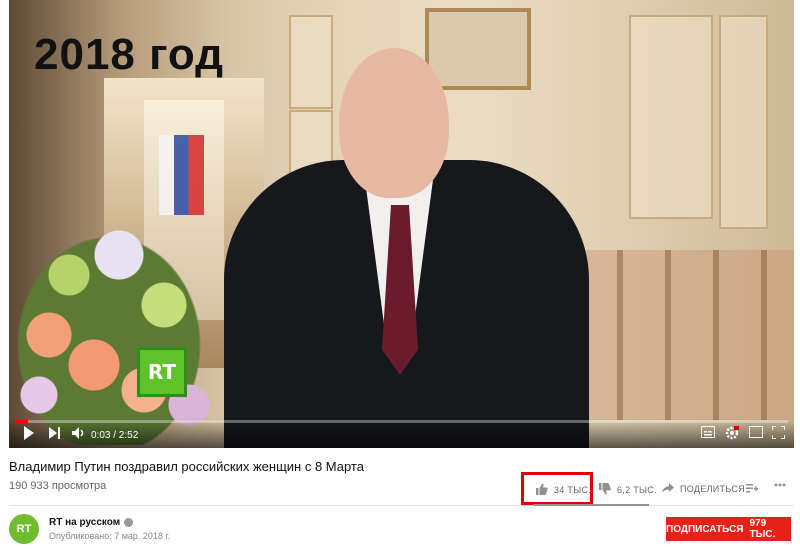 The height and width of the screenshot is (549, 800). I want to click on progress-fill, so click(22, 421).